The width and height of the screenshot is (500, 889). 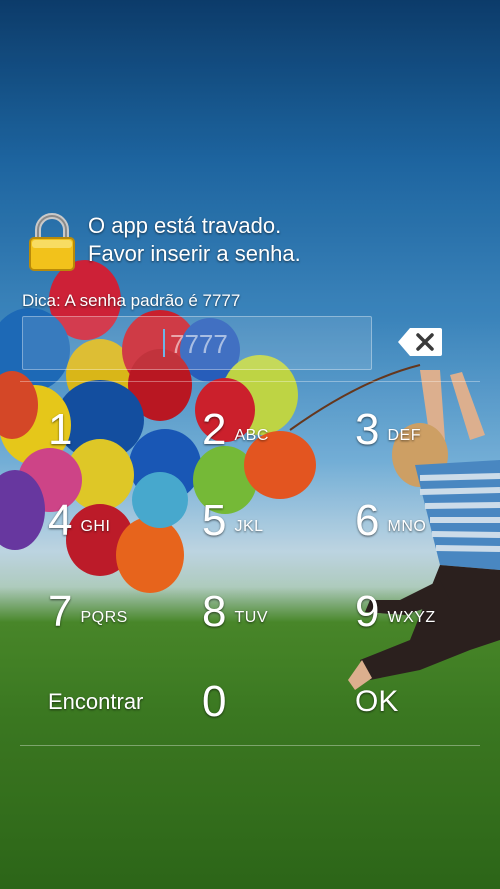 I want to click on key-4: 4 GHI, so click(x=123, y=521).